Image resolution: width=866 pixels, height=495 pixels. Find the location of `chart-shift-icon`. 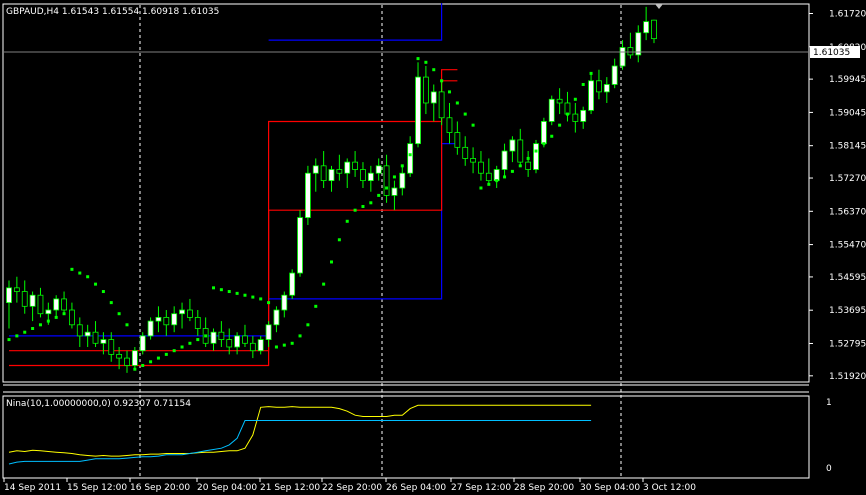

chart-shift-icon is located at coordinates (659, 6).